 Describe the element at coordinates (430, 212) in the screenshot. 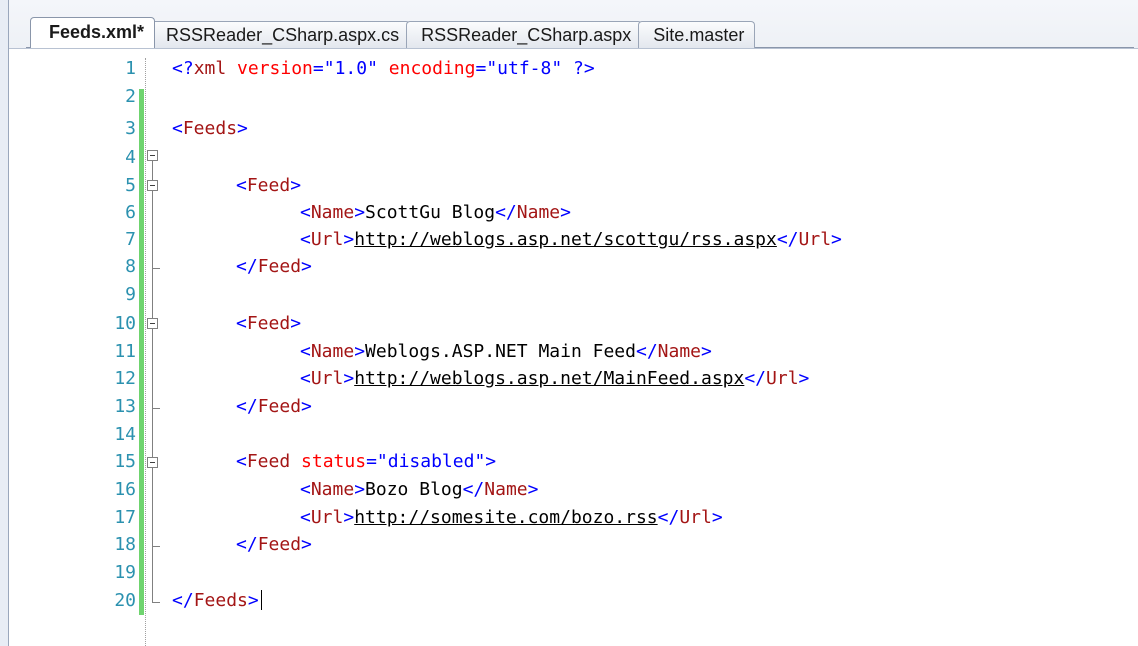

I see `xml-text: ScottGu Blog` at that location.